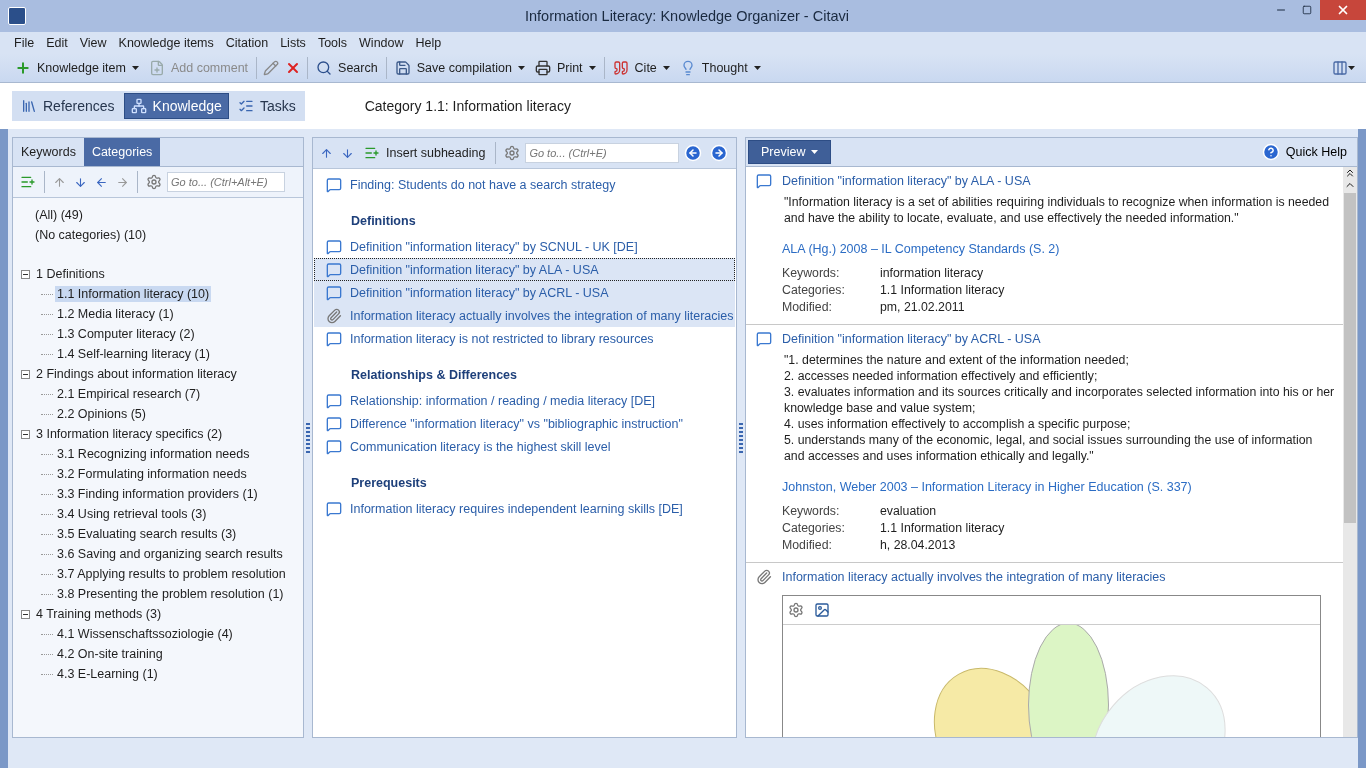  What do you see at coordinates (932, 273) in the screenshot?
I see `meta-value: information literacy` at bounding box center [932, 273].